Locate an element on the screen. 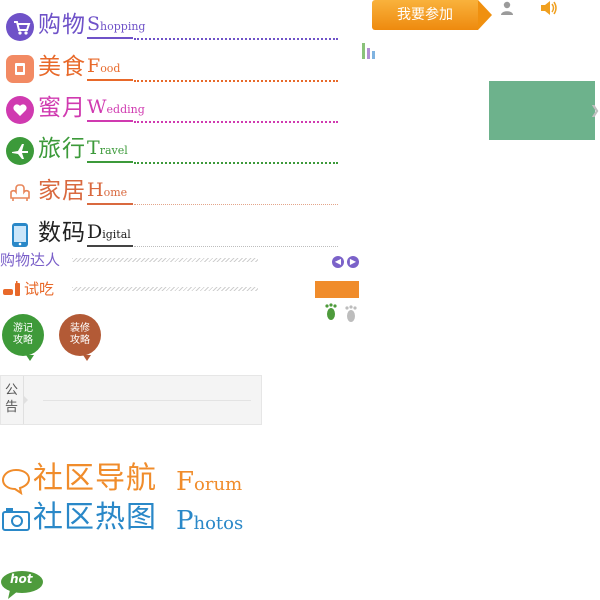  cup-icon is located at coordinates (20, 69).